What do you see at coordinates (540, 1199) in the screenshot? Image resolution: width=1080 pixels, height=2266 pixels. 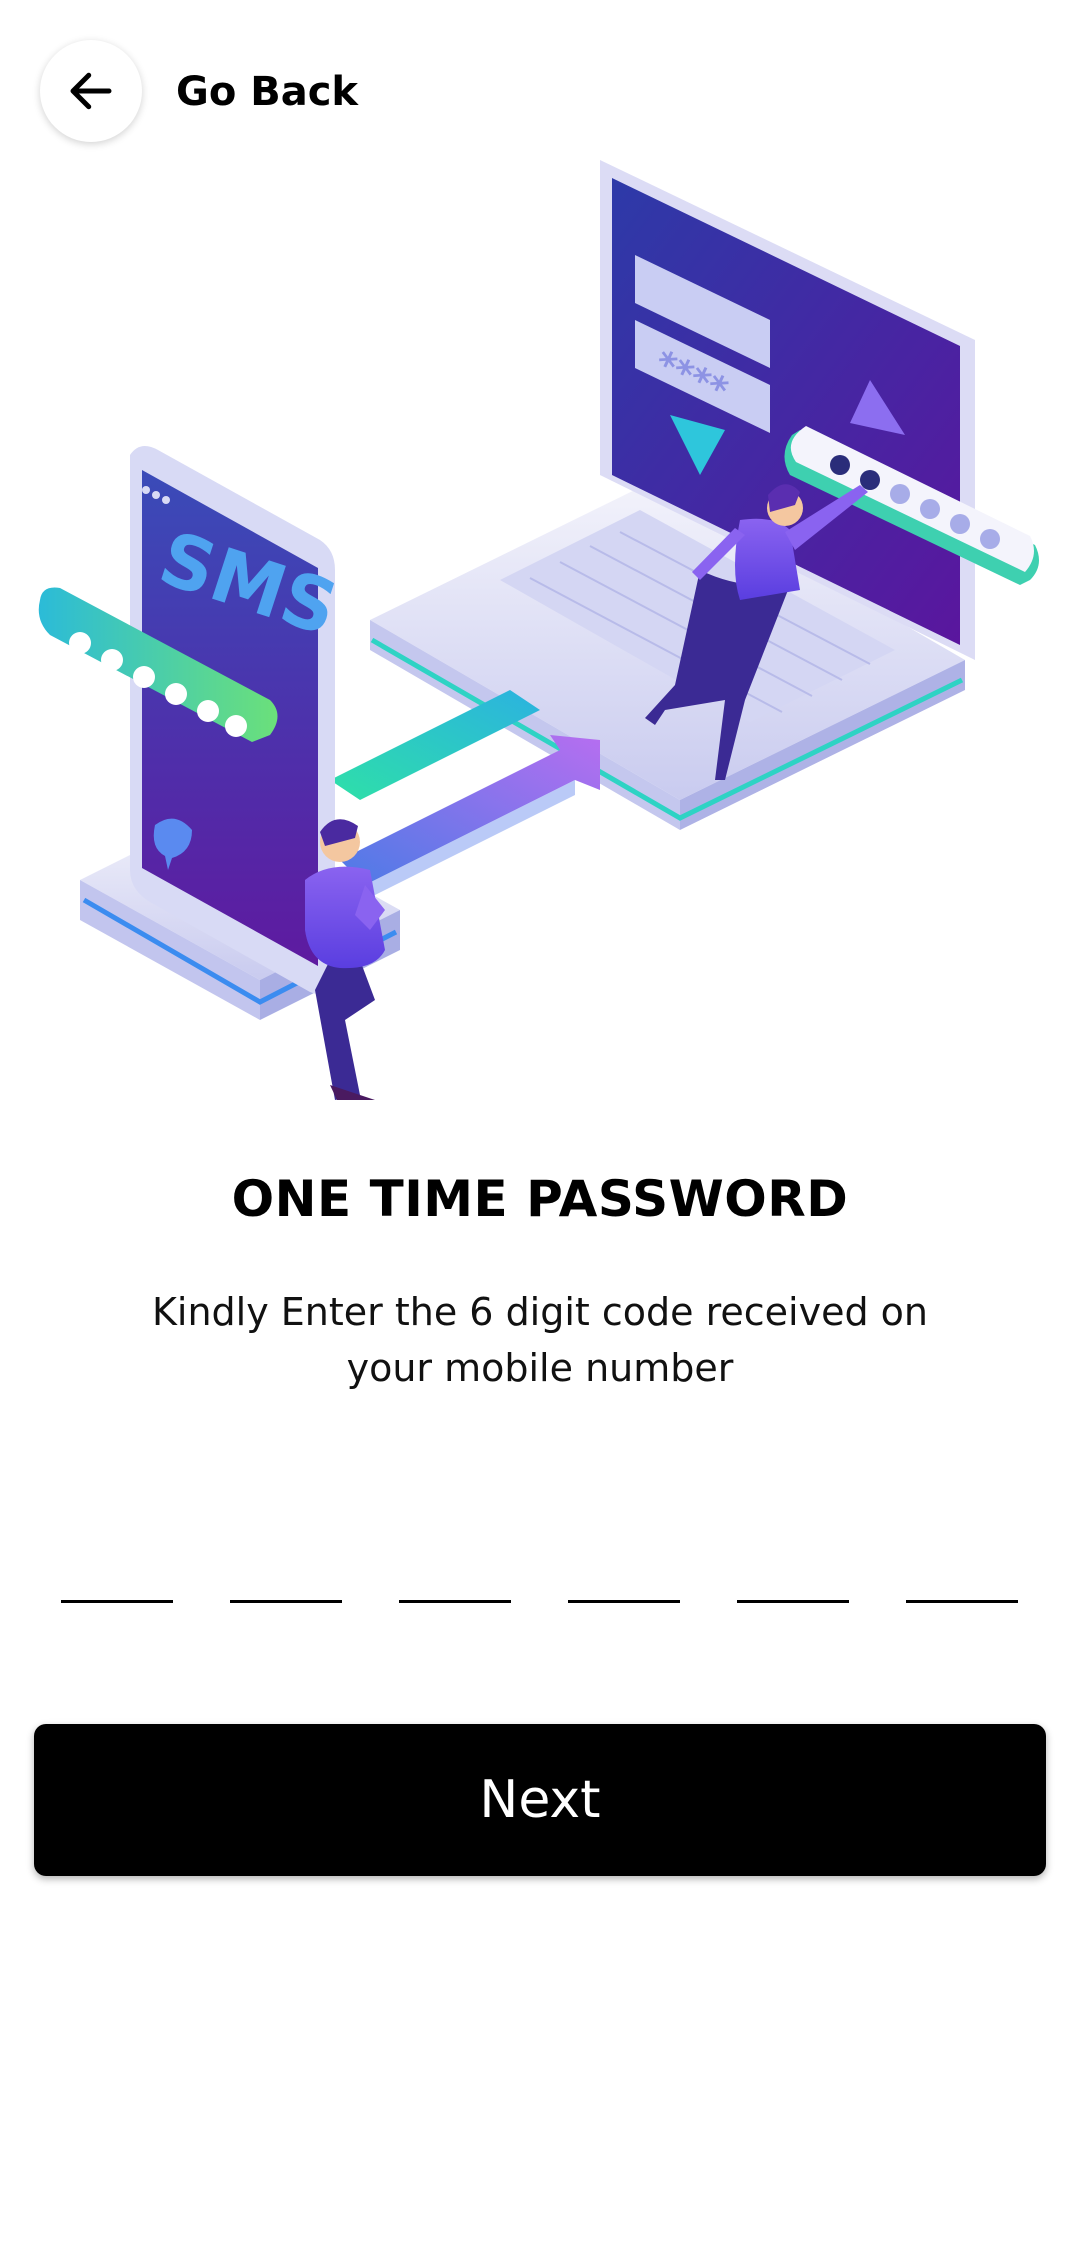 I see `page-title: ONE TIME PASSWORD` at bounding box center [540, 1199].